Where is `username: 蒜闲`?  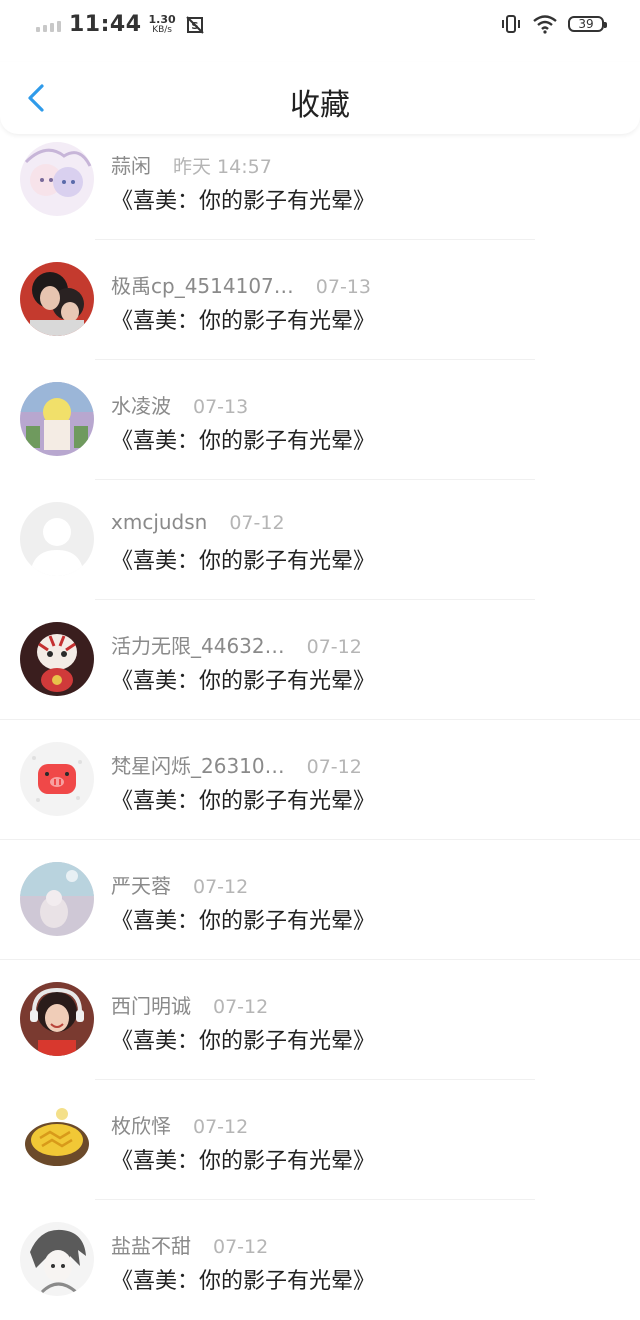
username: 蒜闲 is located at coordinates (131, 164).